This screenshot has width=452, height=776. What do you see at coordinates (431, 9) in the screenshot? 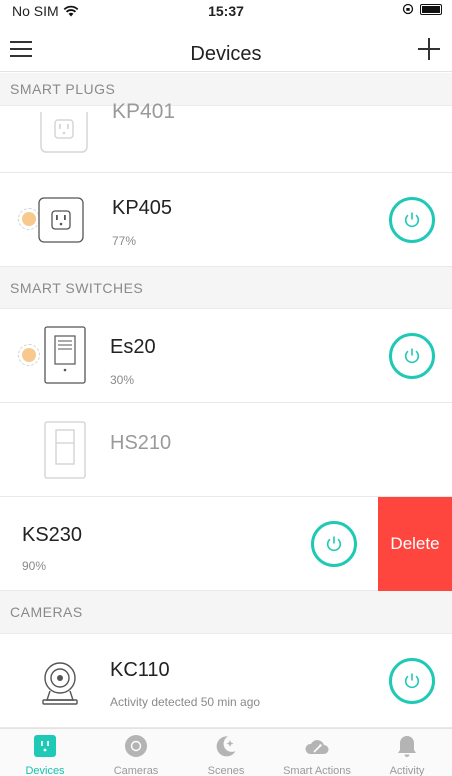
I see `battery-icon` at bounding box center [431, 9].